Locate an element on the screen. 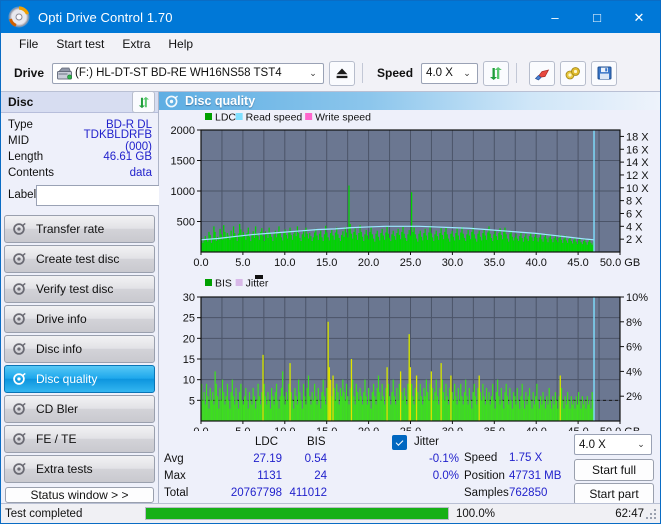 The height and width of the screenshot is (524, 661). stats-row-max: Max is located at coordinates (175, 476).